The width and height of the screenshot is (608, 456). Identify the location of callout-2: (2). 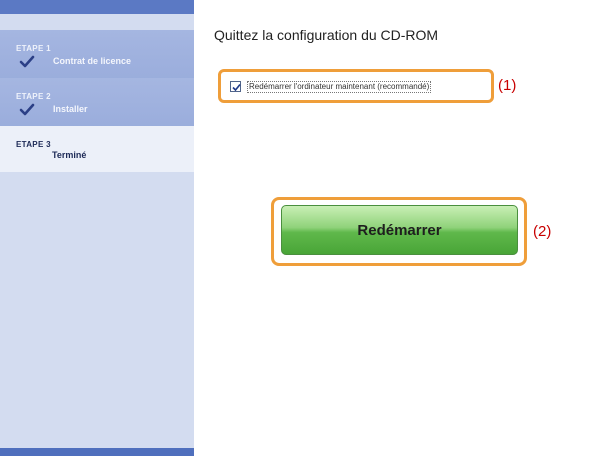
(542, 231).